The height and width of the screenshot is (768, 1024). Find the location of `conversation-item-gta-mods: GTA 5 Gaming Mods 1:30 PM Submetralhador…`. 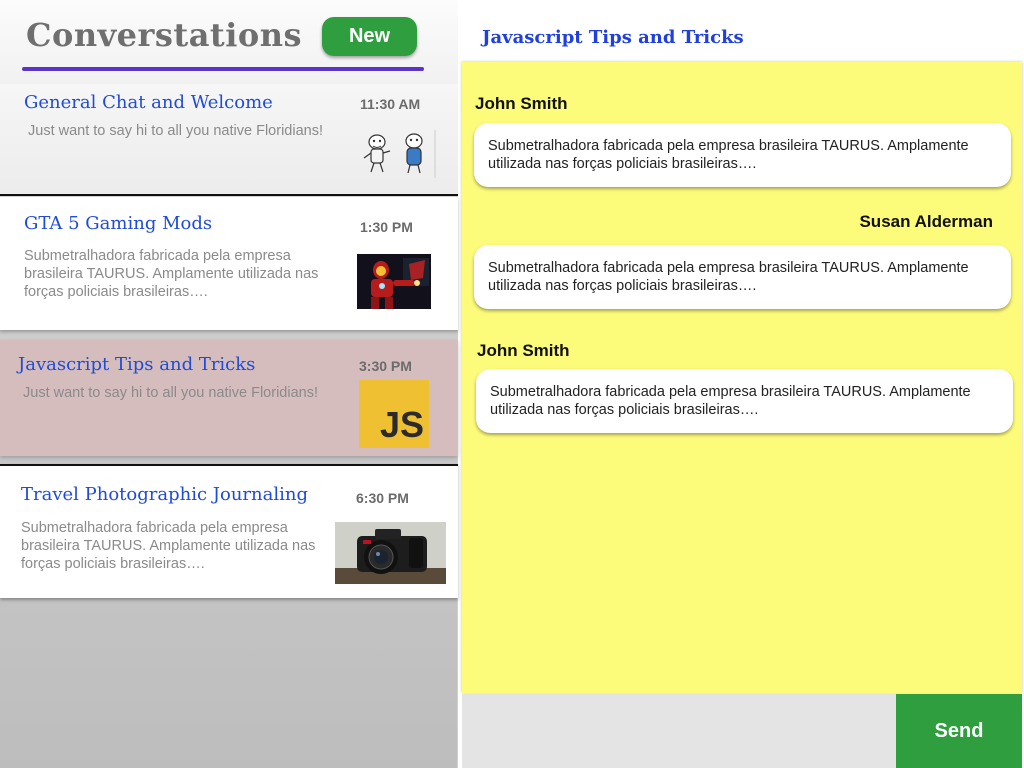

conversation-item-gta-mods: GTA 5 Gaming Mods 1:30 PM Submetralhador… is located at coordinates (229, 263).